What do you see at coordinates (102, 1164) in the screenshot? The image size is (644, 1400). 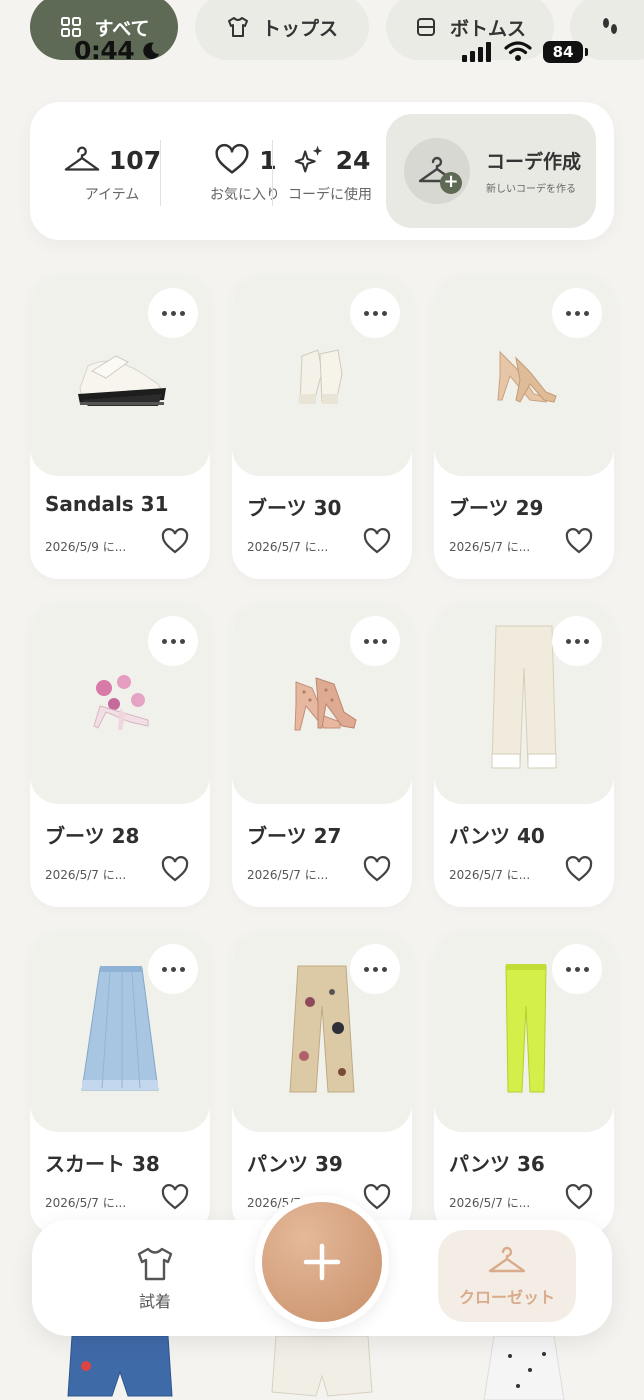 I see `item-name: スカート 38` at bounding box center [102, 1164].